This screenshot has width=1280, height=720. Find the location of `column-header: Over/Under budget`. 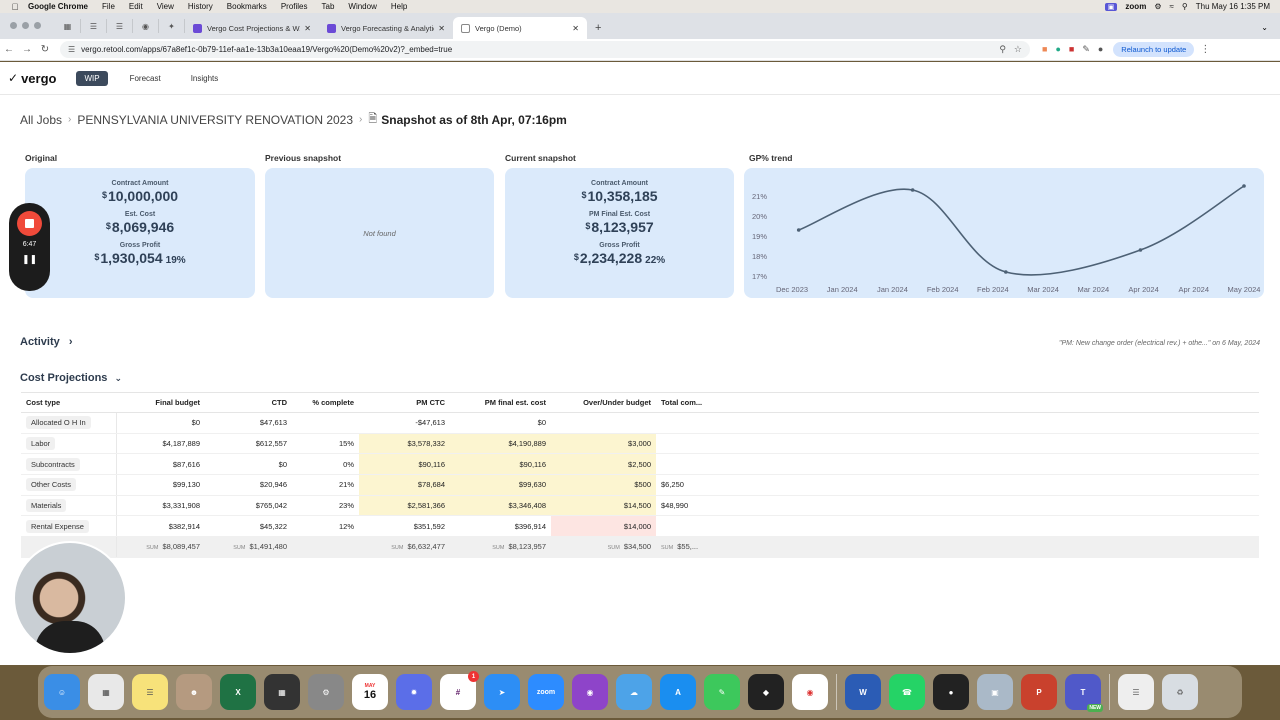

column-header: Over/Under budget is located at coordinates (603, 402).